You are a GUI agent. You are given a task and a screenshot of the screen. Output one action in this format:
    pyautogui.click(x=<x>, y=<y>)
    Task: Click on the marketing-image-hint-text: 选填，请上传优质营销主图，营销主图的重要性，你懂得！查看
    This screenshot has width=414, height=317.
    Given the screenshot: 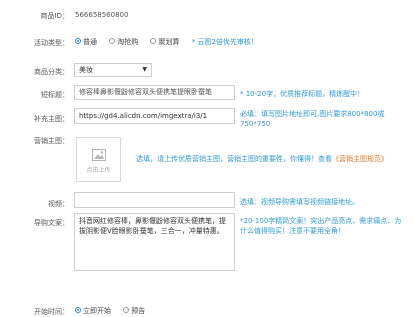 What is the action you would take?
    pyautogui.click(x=234, y=159)
    